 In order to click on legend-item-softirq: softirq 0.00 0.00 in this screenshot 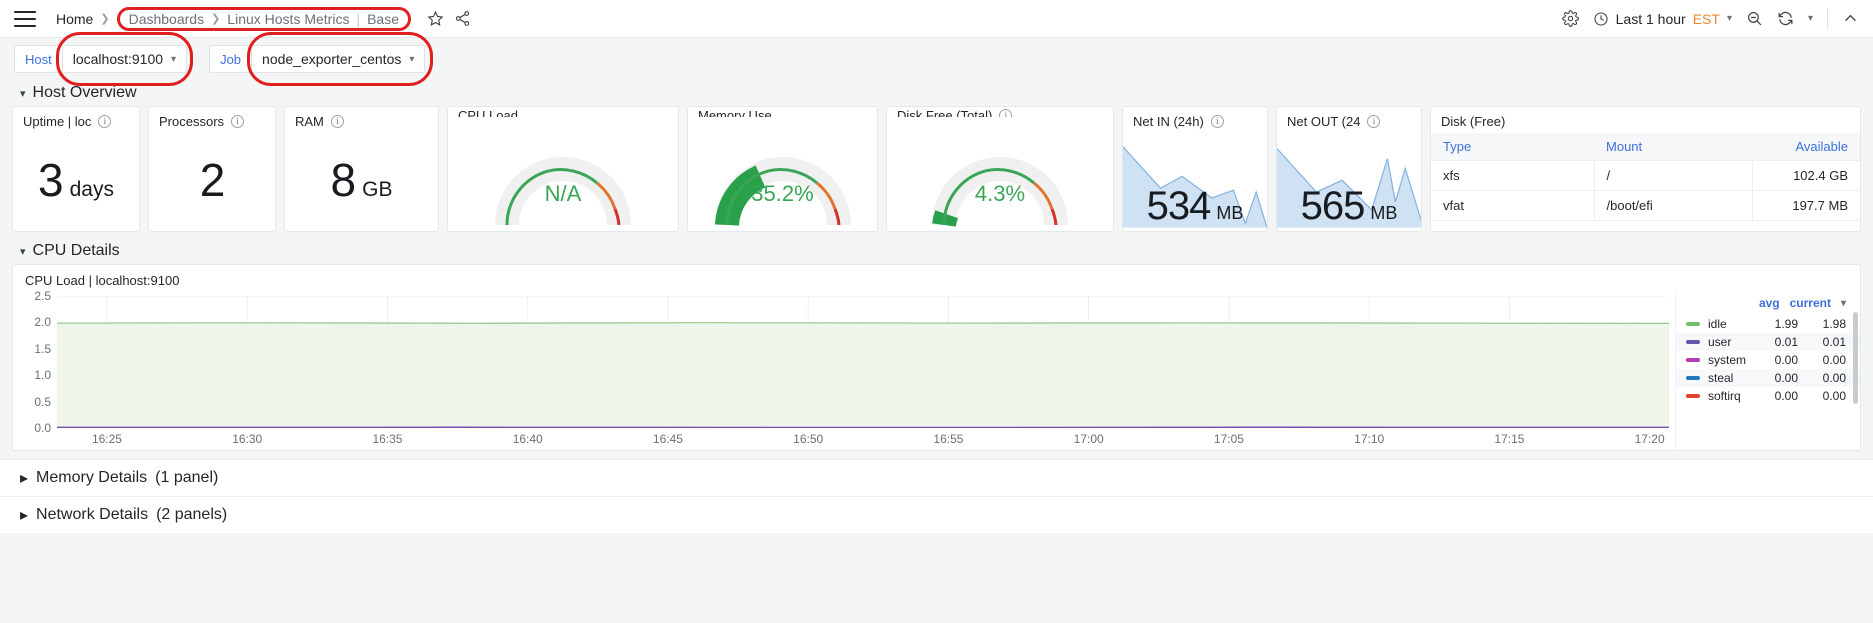, I will do `click(1768, 396)`.